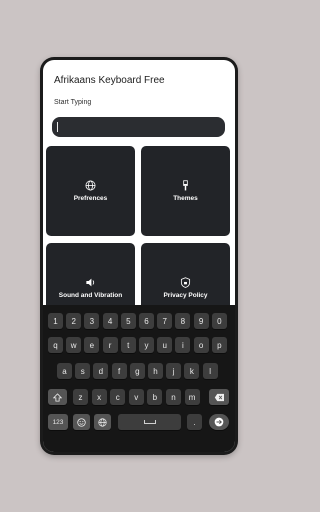 The height and width of the screenshot is (512, 320). What do you see at coordinates (110, 345) in the screenshot?
I see `key-r: r` at bounding box center [110, 345].